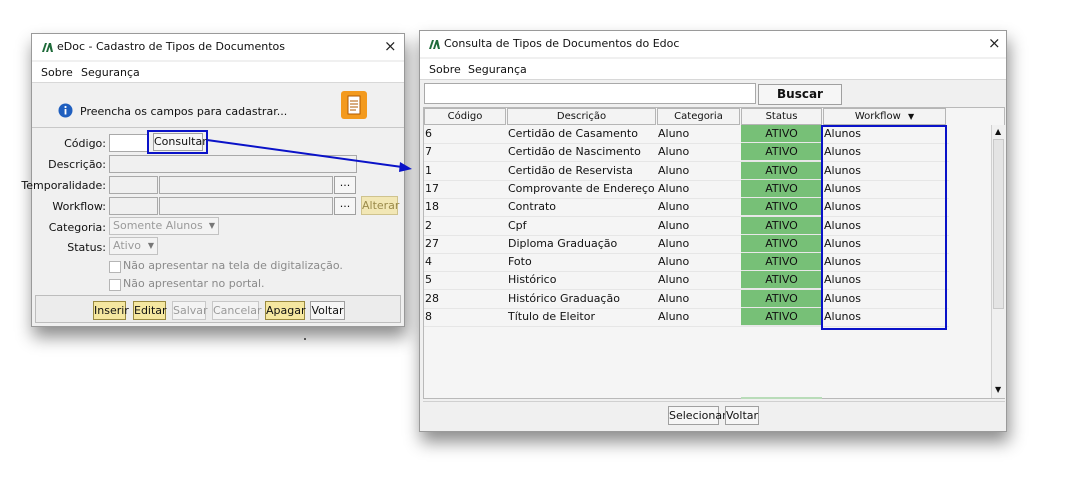 The width and height of the screenshot is (1072, 497). Describe the element at coordinates (309, 155) in the screenshot. I see `arrow-annotation` at that location.